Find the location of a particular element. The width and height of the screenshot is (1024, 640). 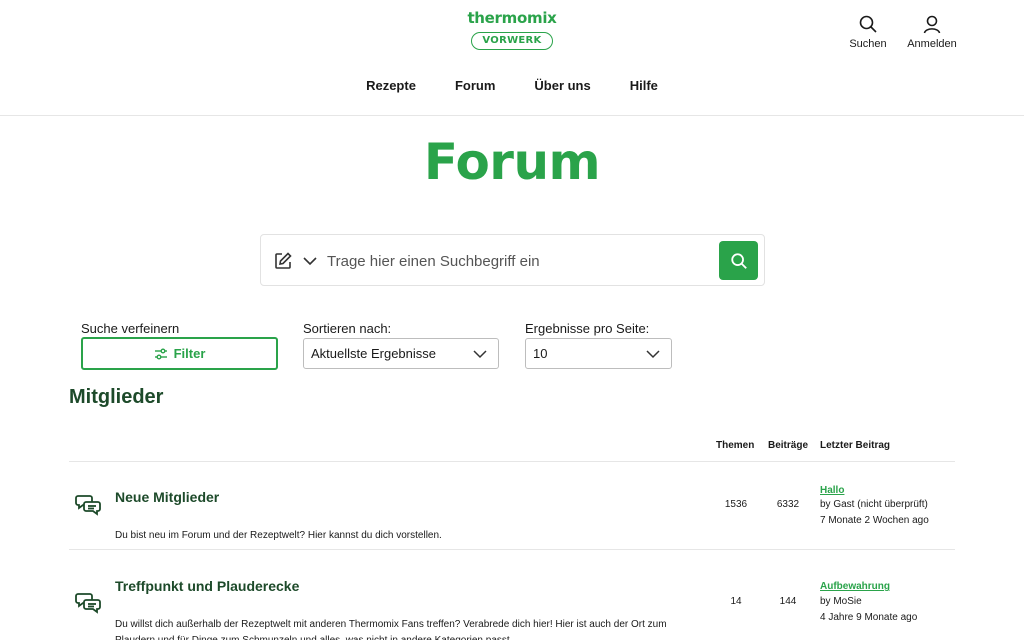

filter-button: Filter is located at coordinates (179, 353).